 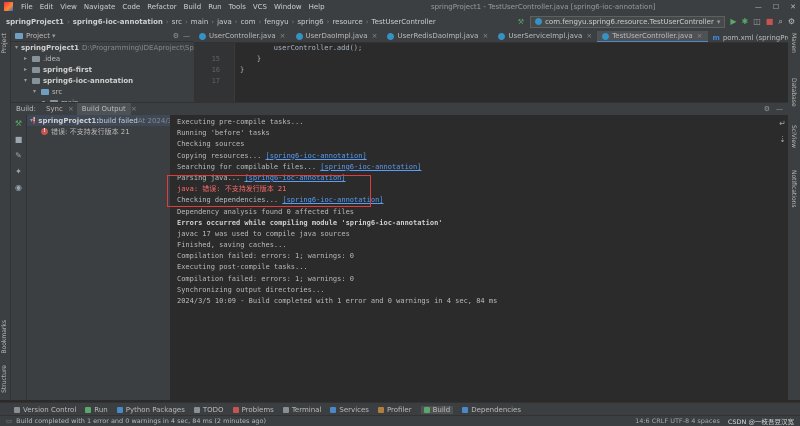 What do you see at coordinates (337, 36) in the screenshot?
I see `editor-tab: UserDaoImpl.java ×` at bounding box center [337, 36].